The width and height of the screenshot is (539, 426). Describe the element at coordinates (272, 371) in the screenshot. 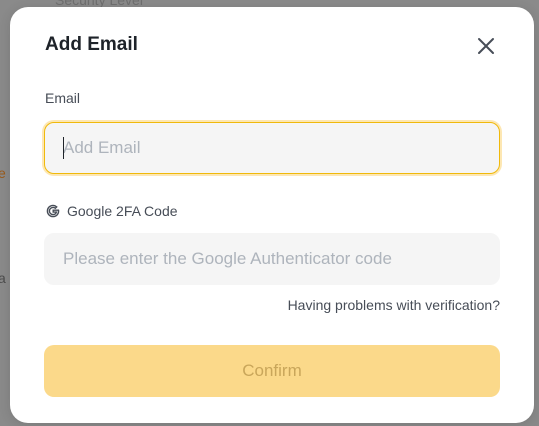

I see `confirm-button: Confirm` at that location.